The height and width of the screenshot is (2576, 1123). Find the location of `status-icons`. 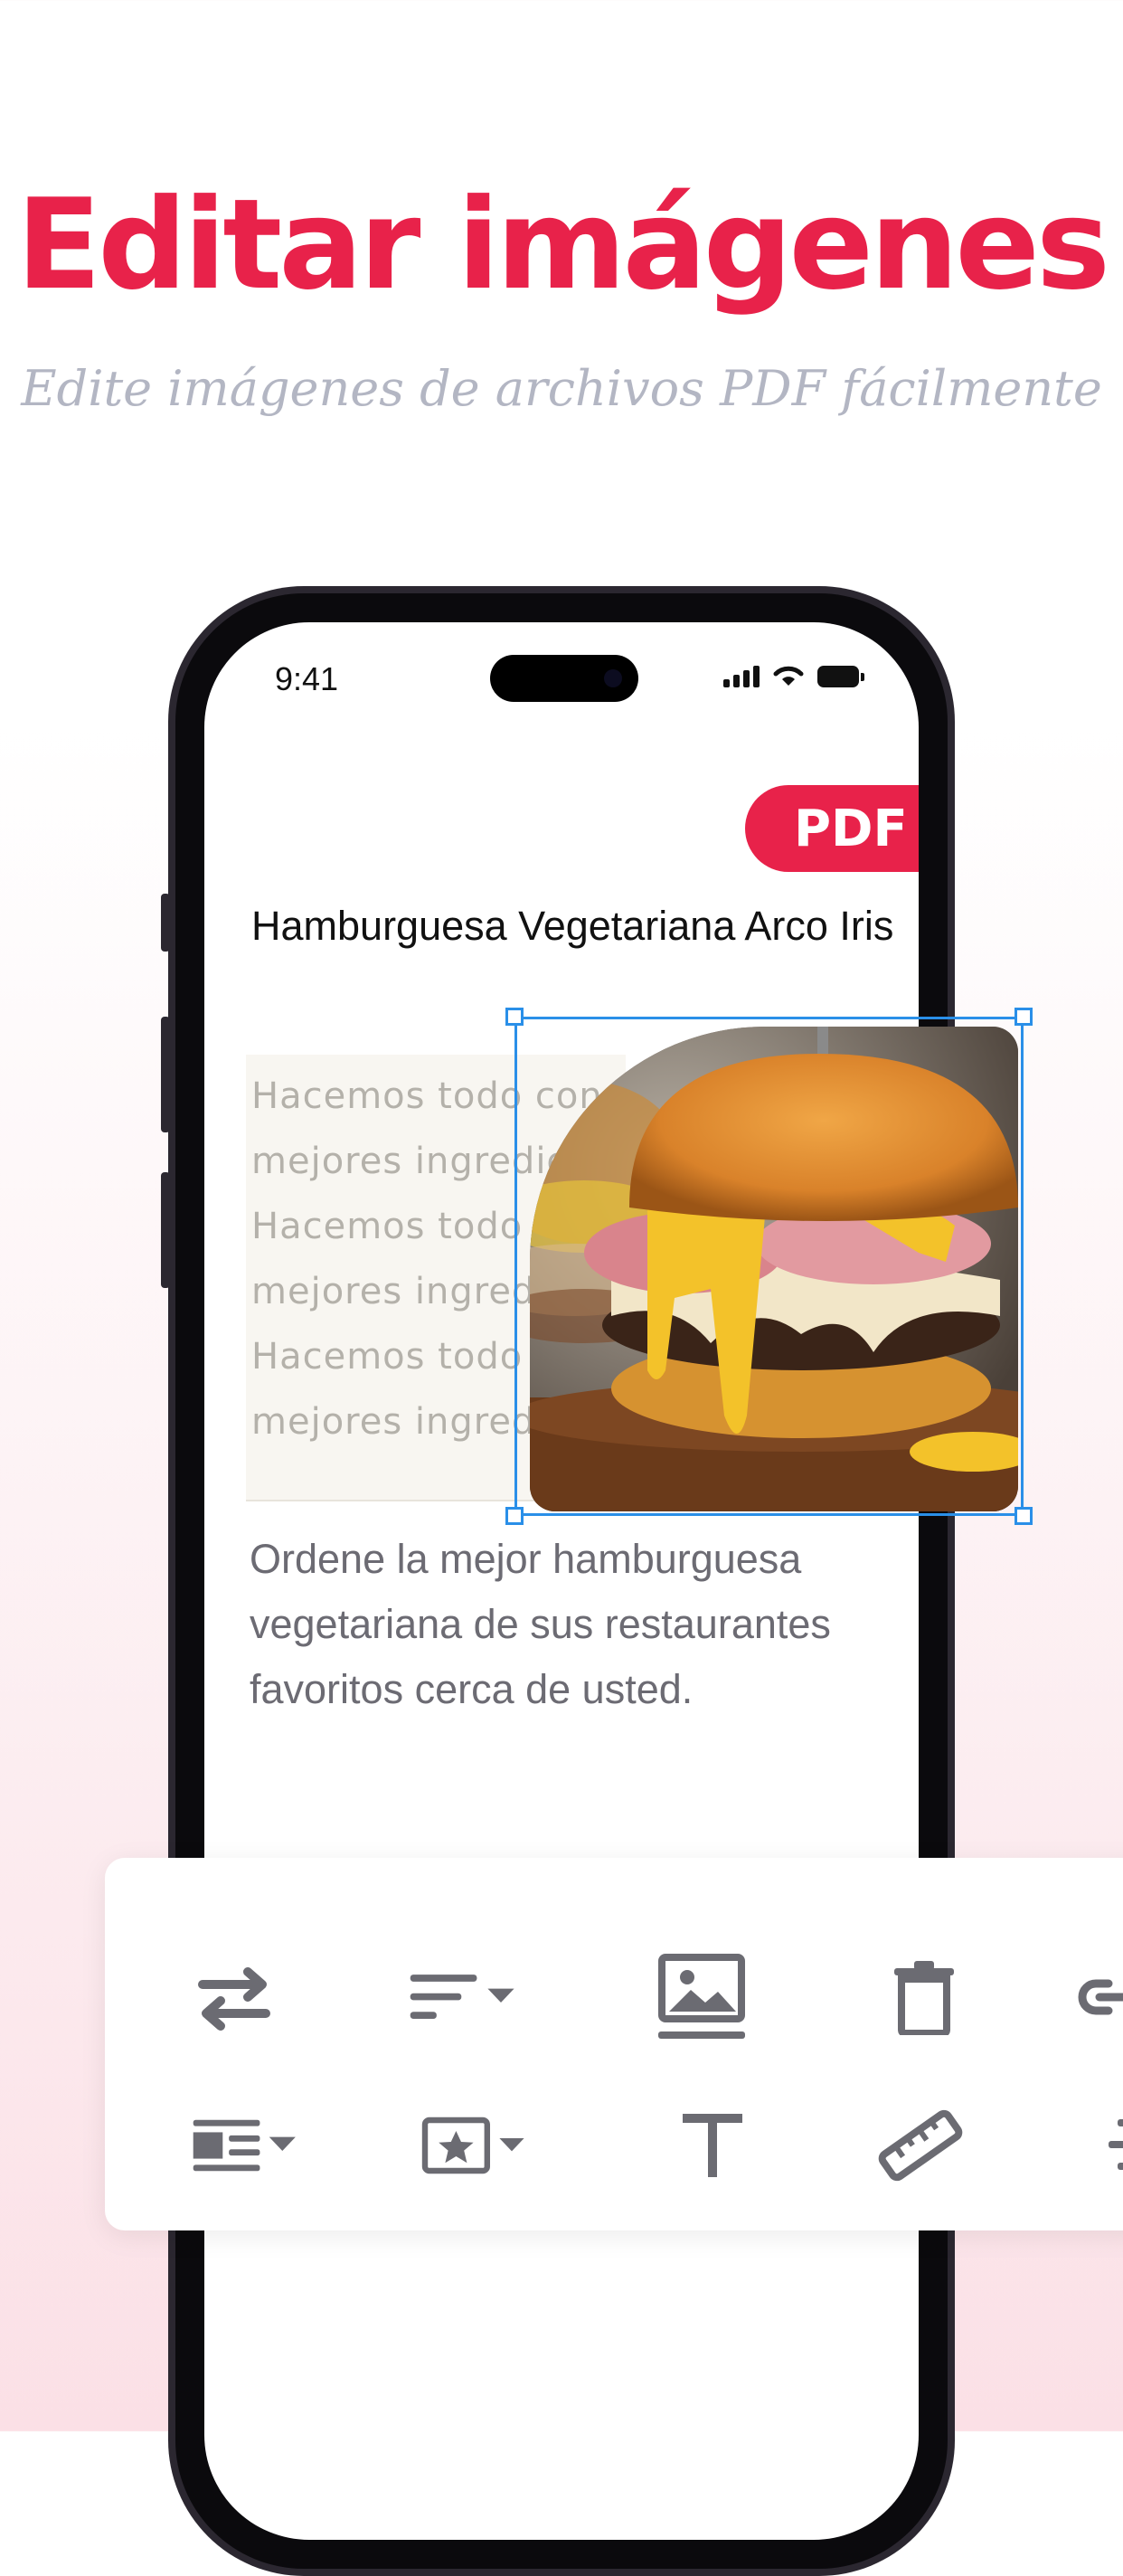

status-icons is located at coordinates (794, 674).